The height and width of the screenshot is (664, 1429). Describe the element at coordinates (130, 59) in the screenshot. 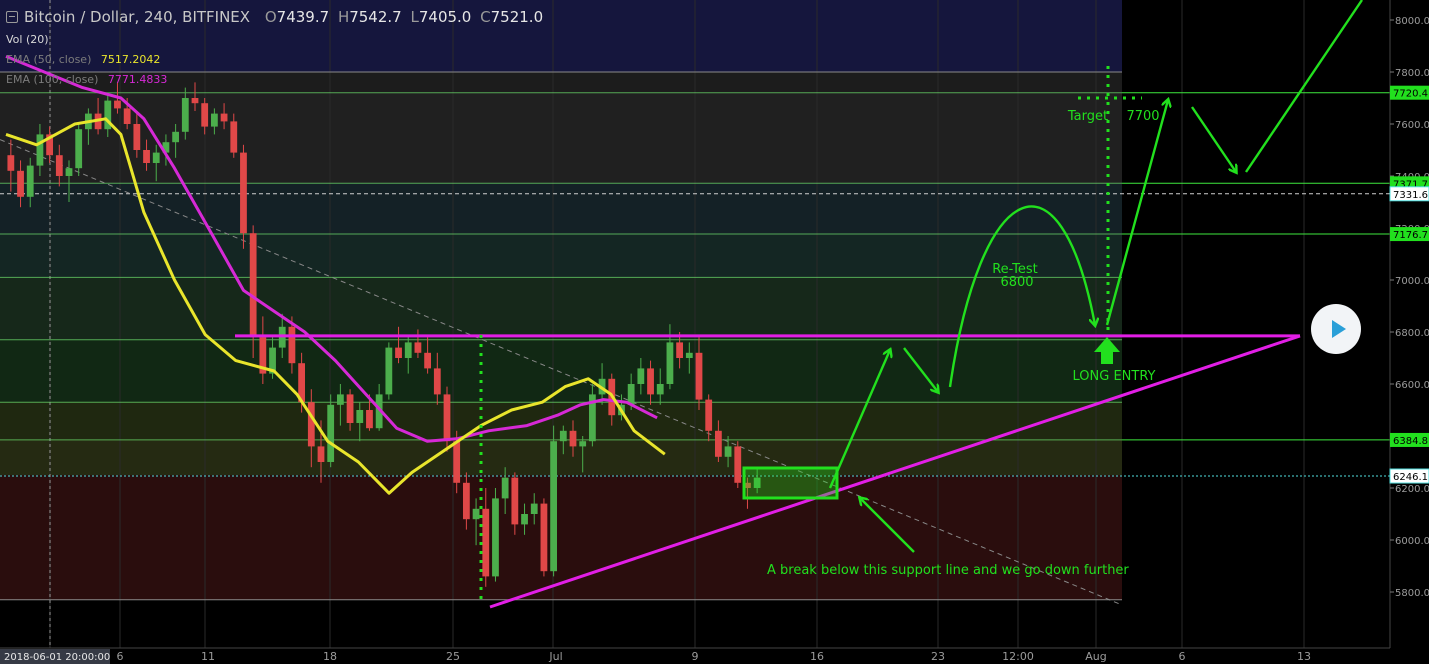

I see `ema50-value: 7517.2042` at that location.